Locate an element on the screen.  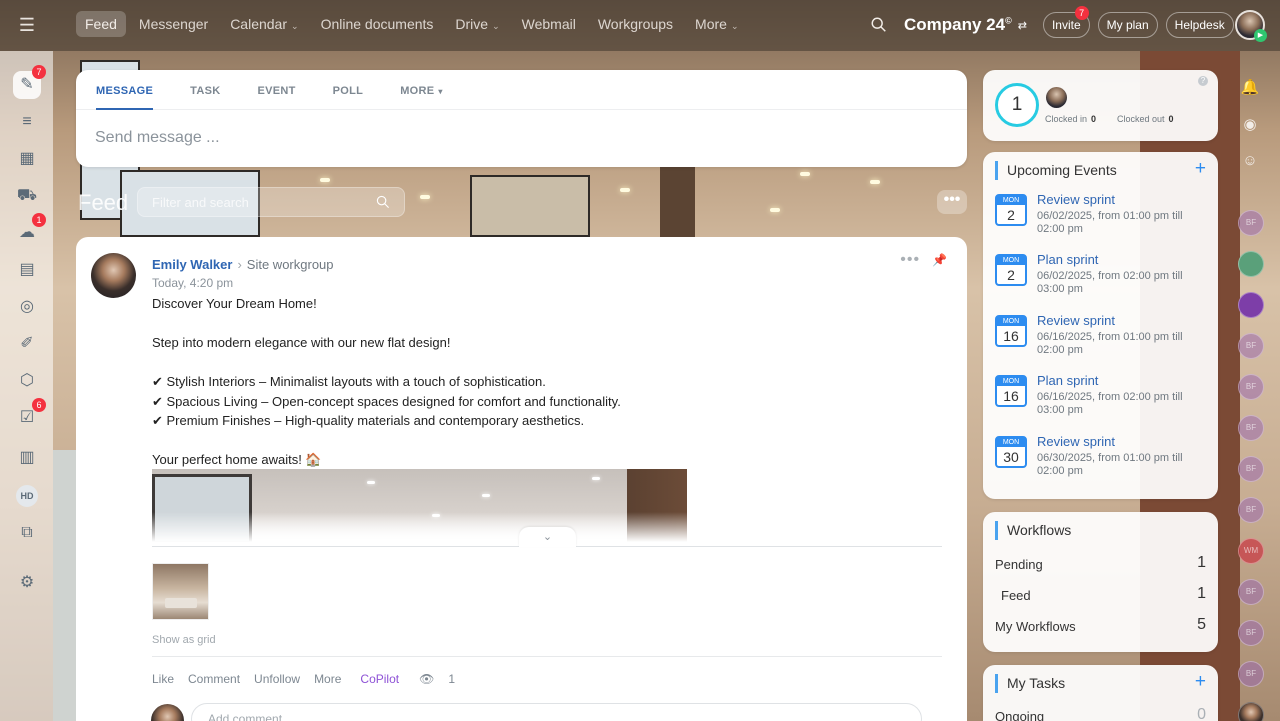
show-as-grid-link: Show as grid is located at coordinates (184, 640).